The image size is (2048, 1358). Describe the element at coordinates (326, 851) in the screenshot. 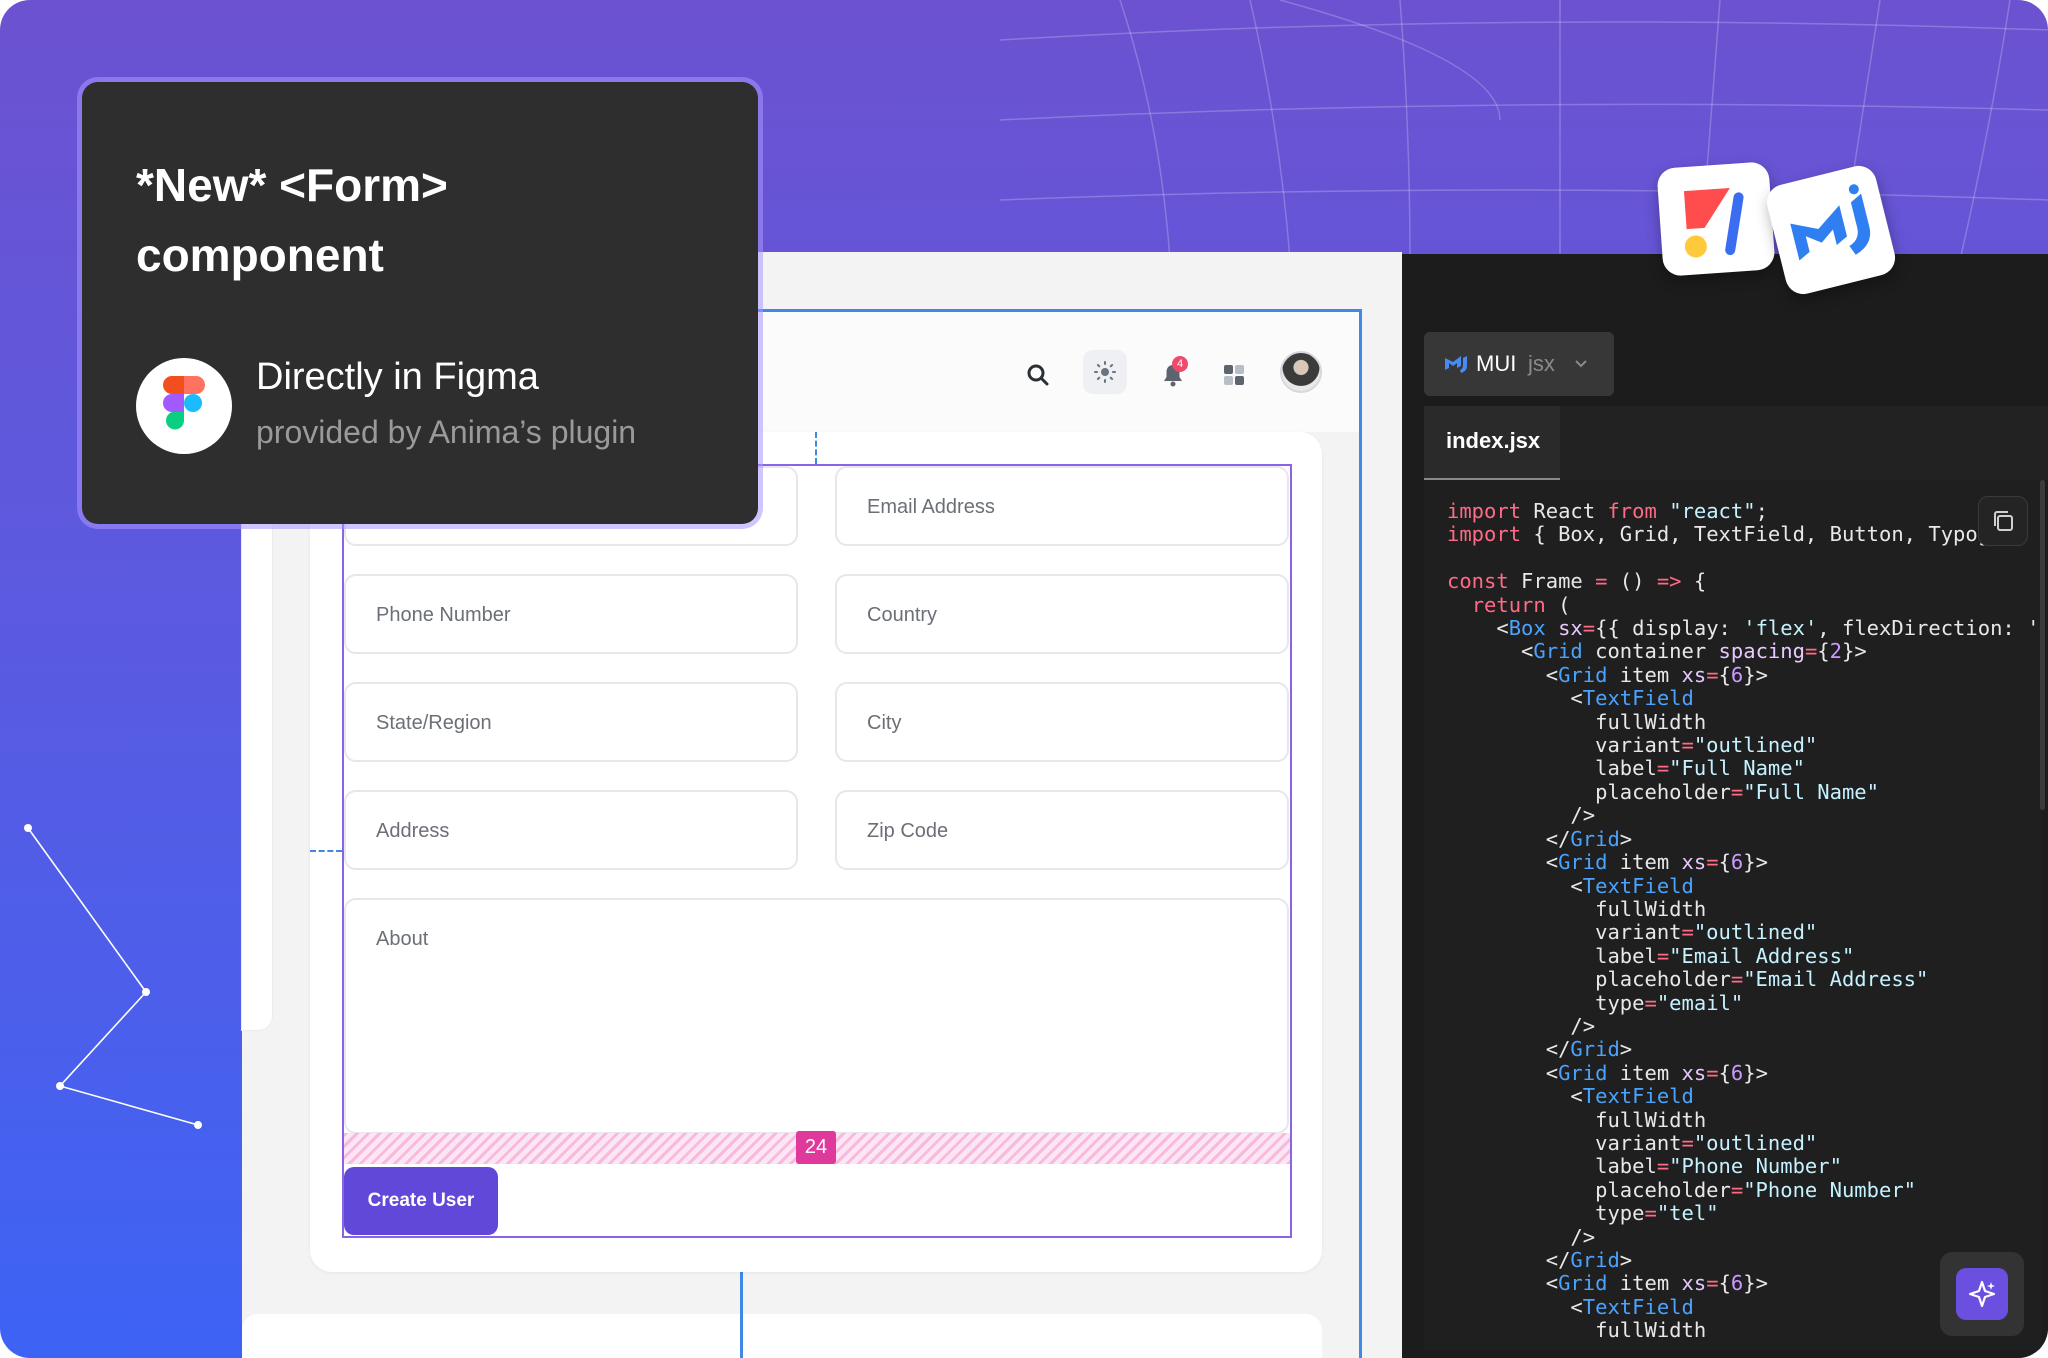

I see `spacing-guide-left` at that location.